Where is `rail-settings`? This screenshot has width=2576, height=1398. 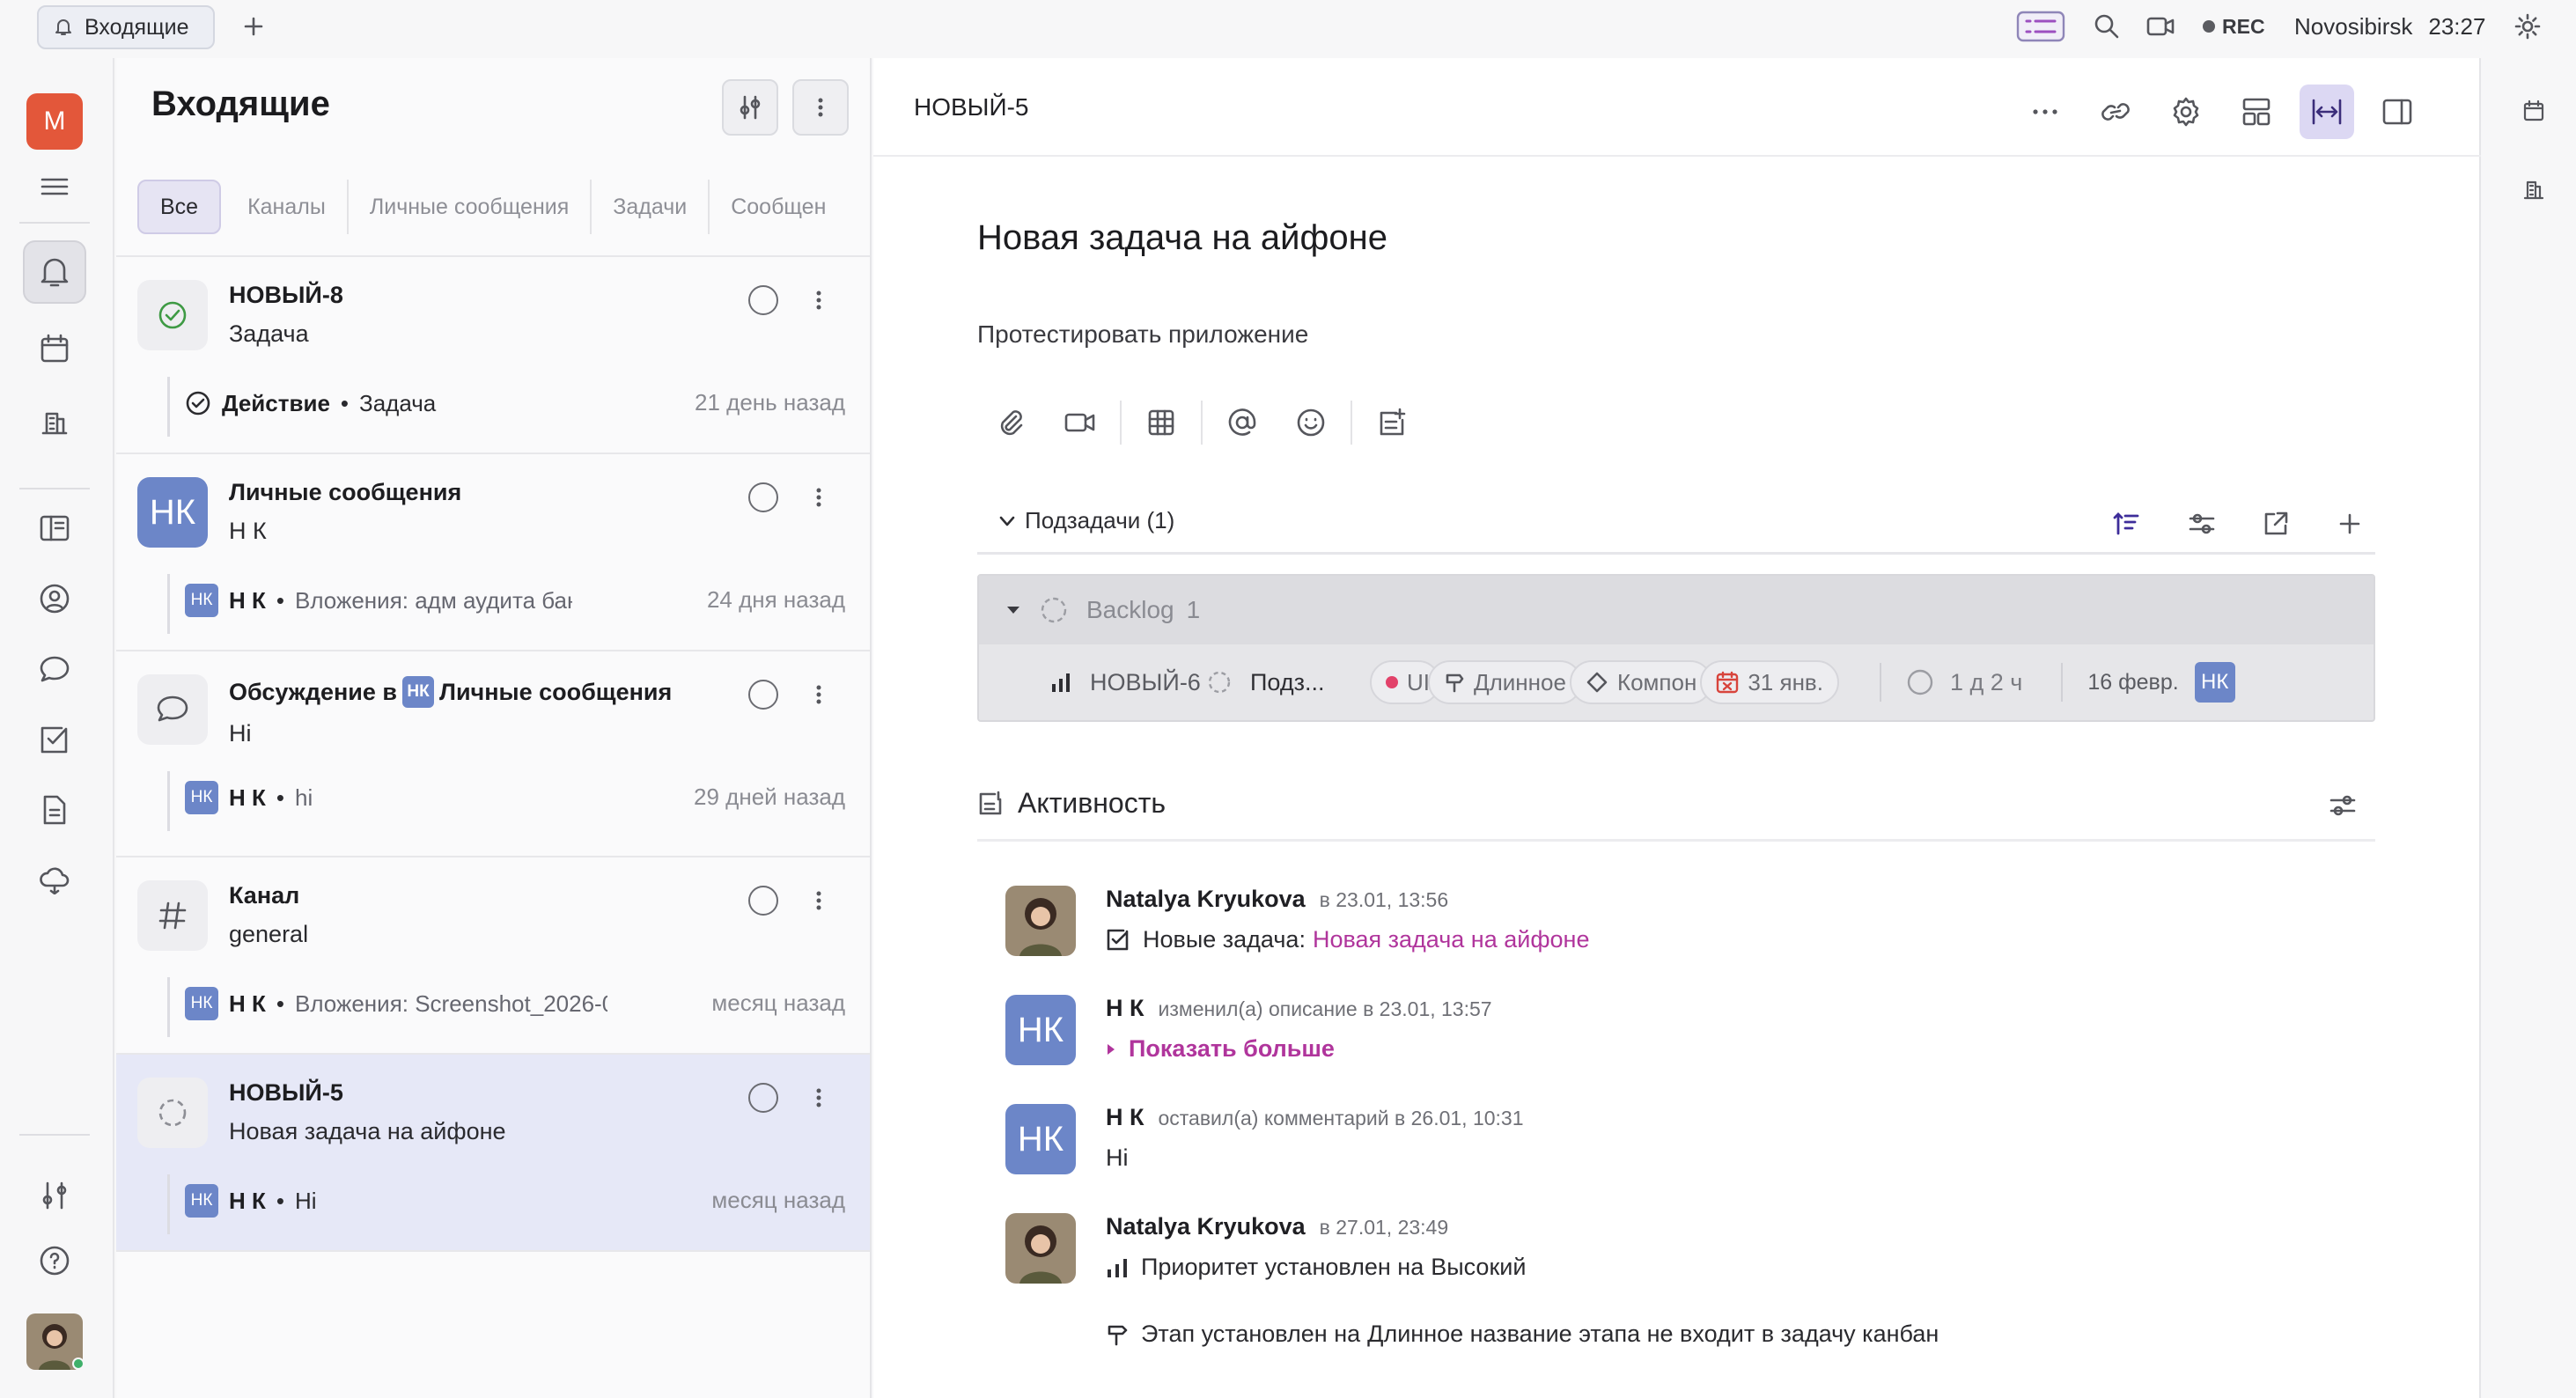 rail-settings is located at coordinates (55, 1195).